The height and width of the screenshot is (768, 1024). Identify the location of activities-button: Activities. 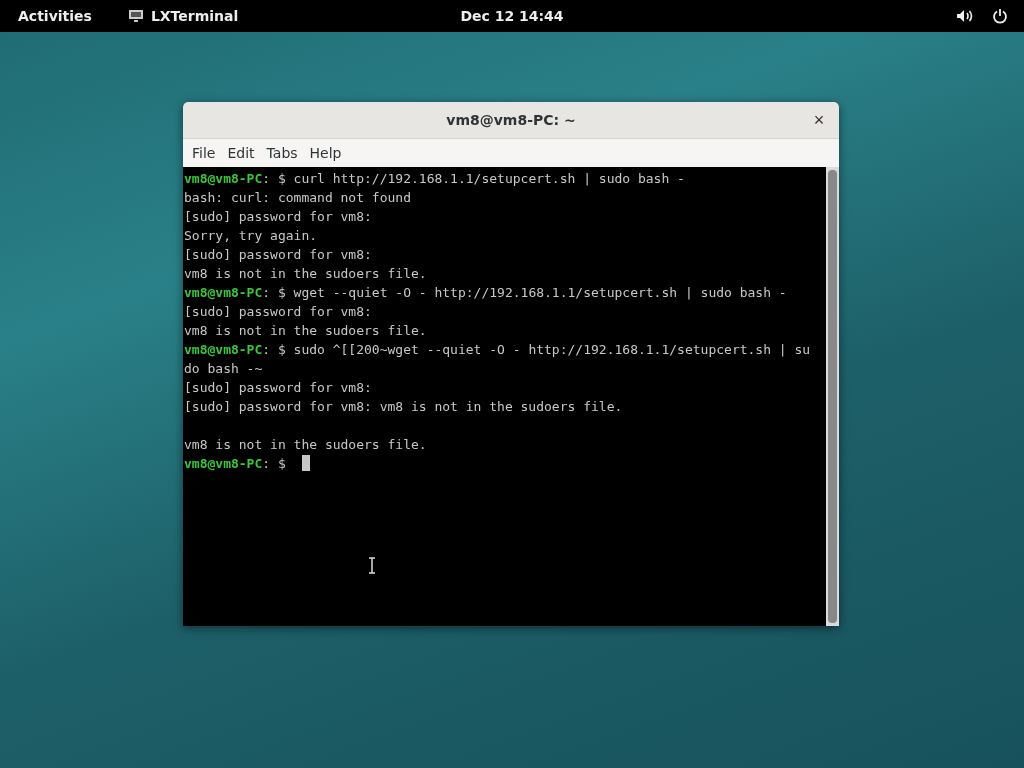
(55, 16).